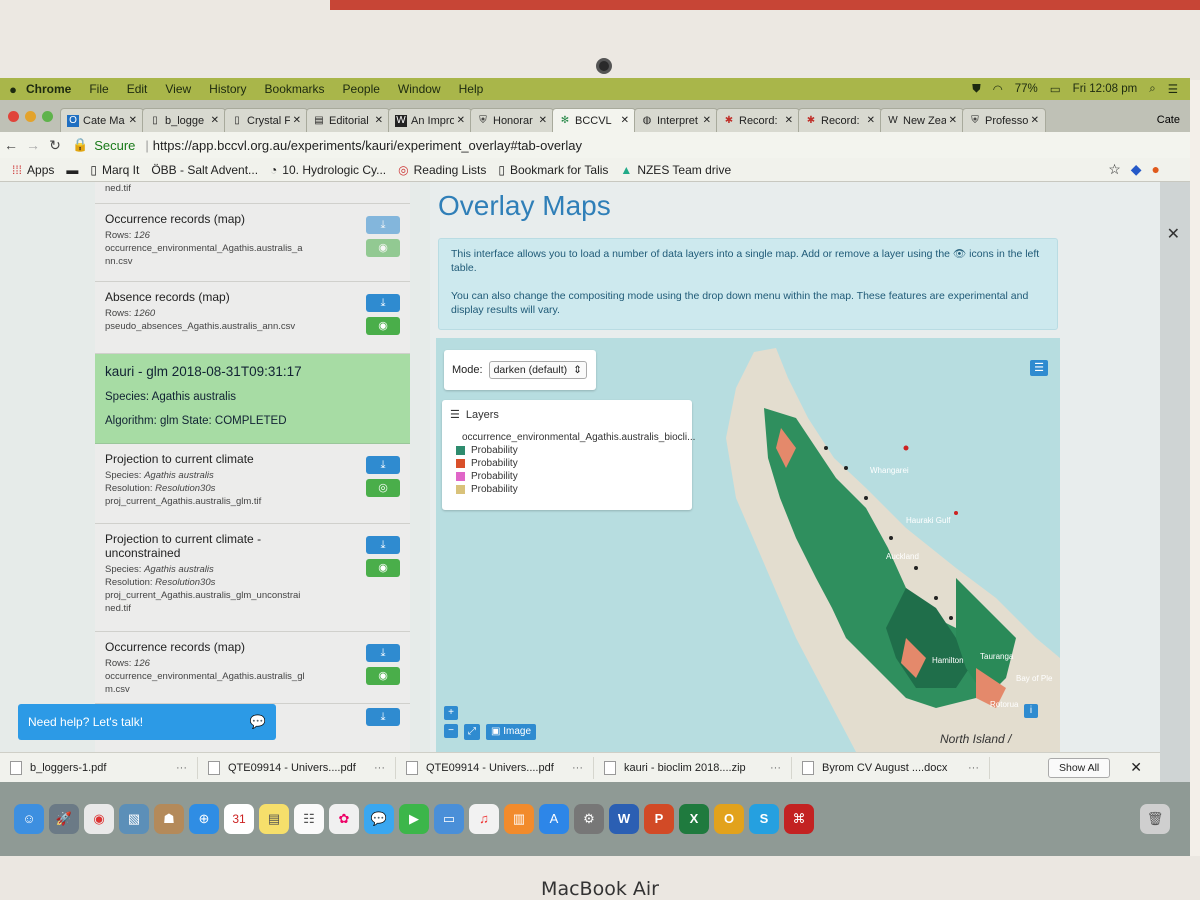  What do you see at coordinates (297, 767) in the screenshot?
I see `download-item: QTE09914 - Univers....pdf ···` at bounding box center [297, 767].